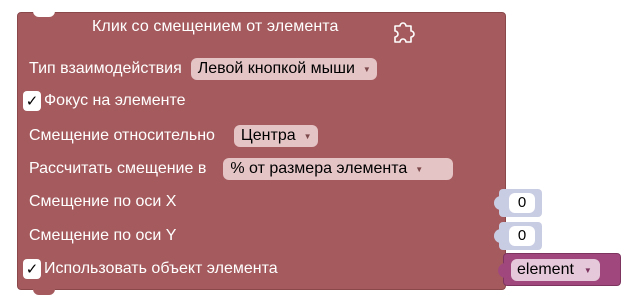 The image size is (641, 301). I want to click on offset-x-input: 0, so click(522, 203).